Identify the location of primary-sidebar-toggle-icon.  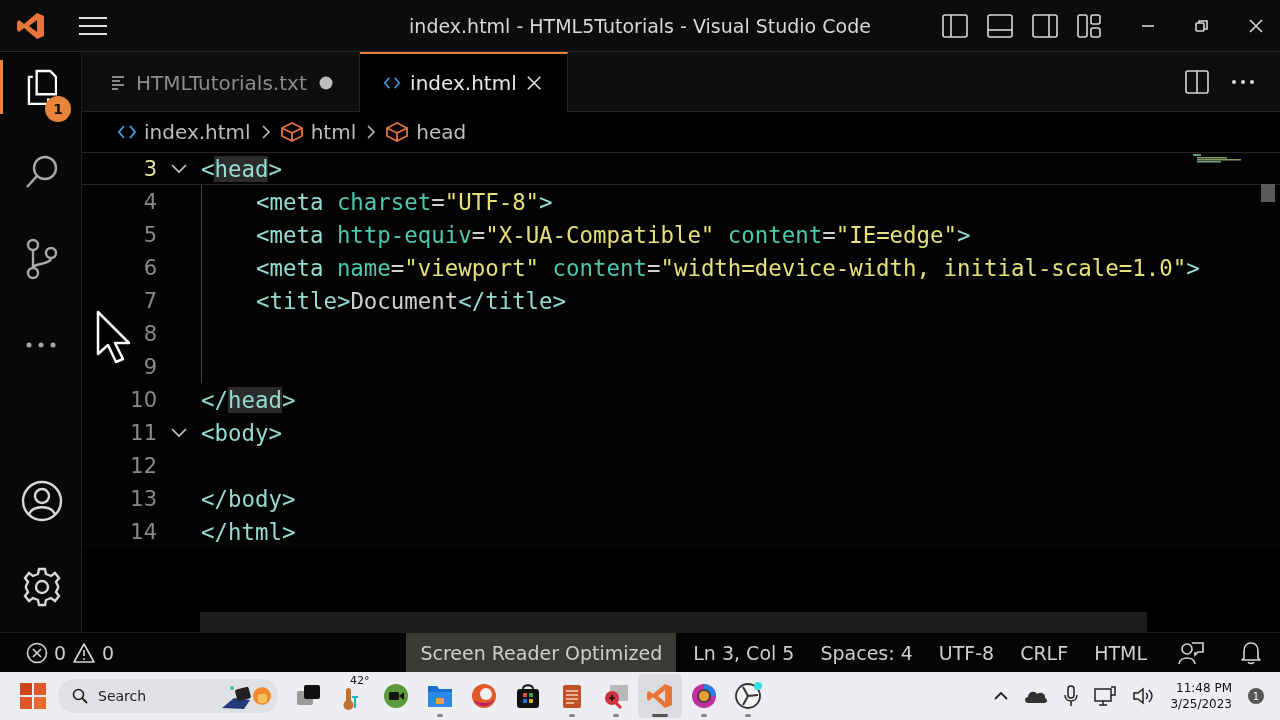
(955, 25).